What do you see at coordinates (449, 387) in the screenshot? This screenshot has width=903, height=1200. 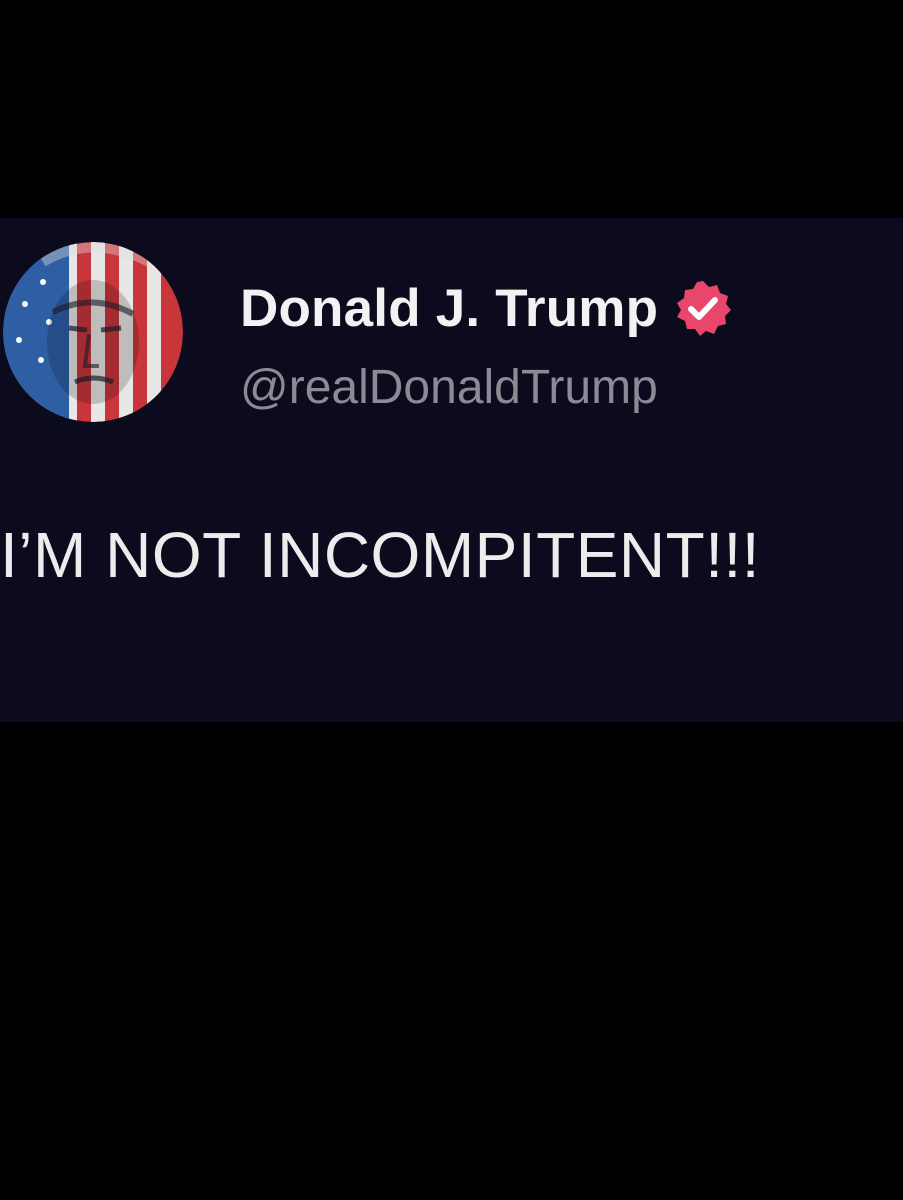 I see `user-handle: @realDonaldTrump` at bounding box center [449, 387].